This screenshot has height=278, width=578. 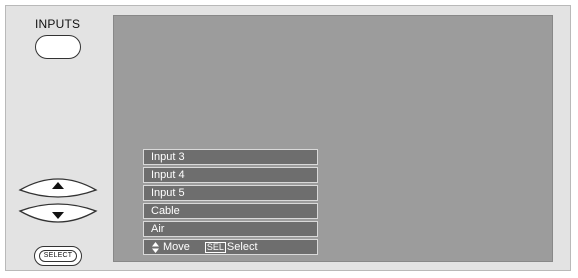 What do you see at coordinates (230, 193) in the screenshot?
I see `menu-item-input-5: Input 5` at bounding box center [230, 193].